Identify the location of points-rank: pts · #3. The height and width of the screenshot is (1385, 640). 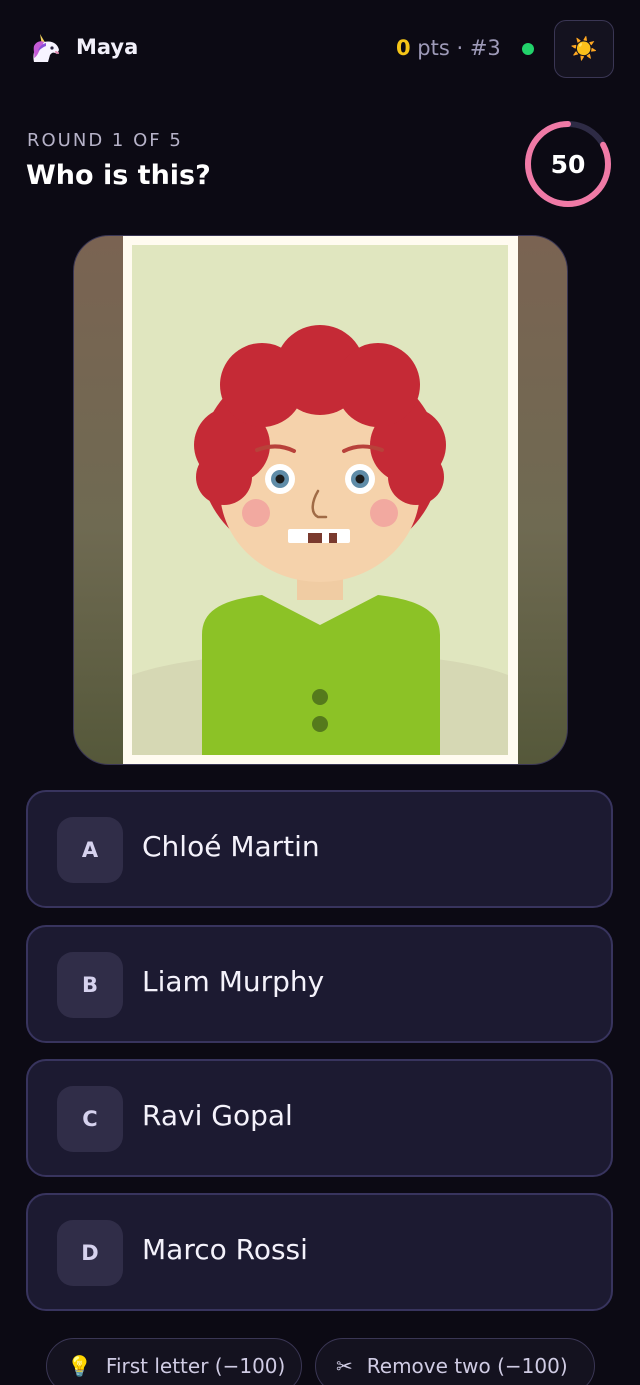
(455, 48).